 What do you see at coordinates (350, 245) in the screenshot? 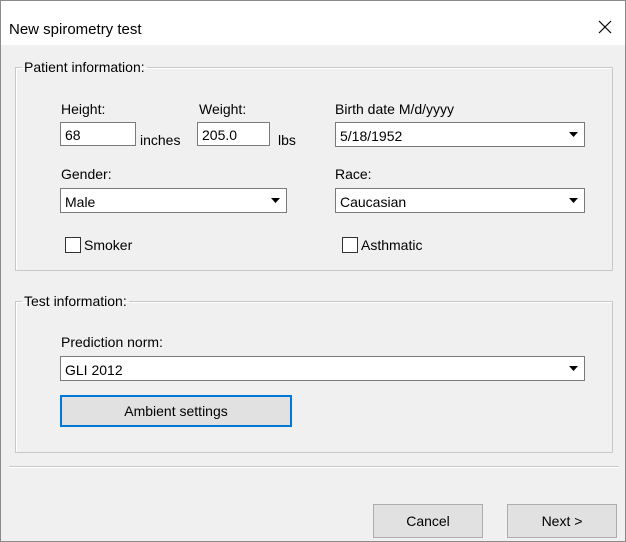
I see `asthmatic-checkbox` at bounding box center [350, 245].